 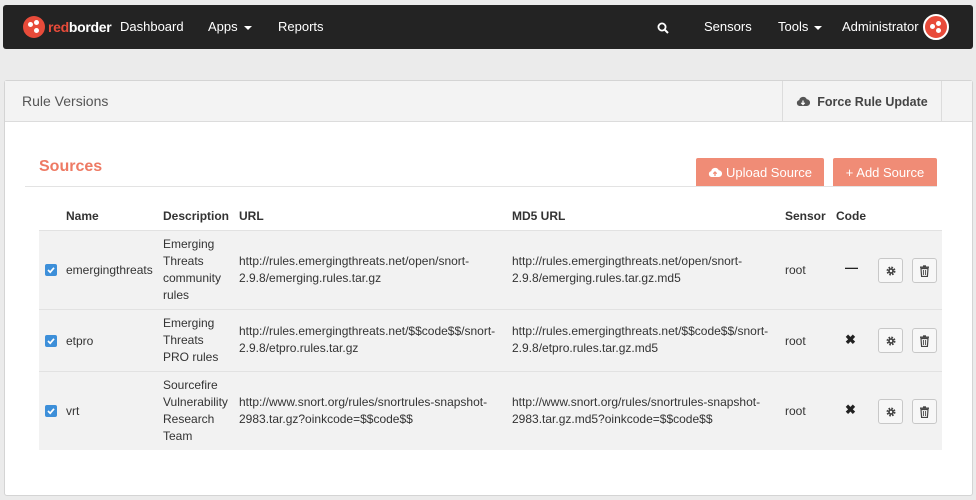 I want to click on source-description: Sourcefire Vulnerability Research Team, so click(x=195, y=411).